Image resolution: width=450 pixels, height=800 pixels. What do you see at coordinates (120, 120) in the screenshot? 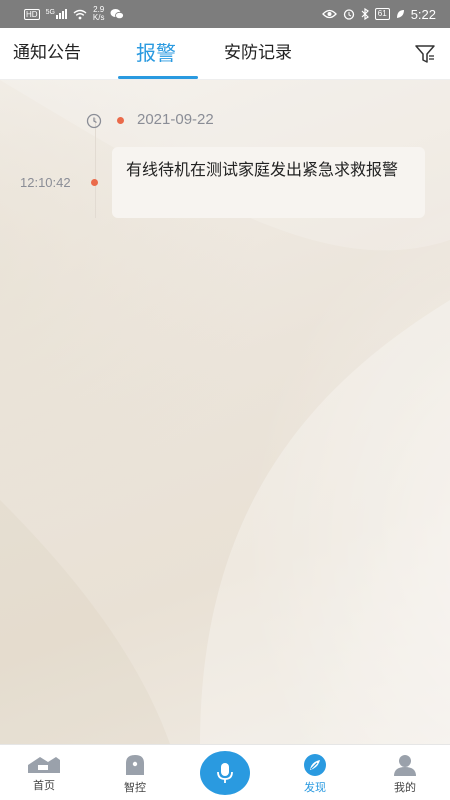
I see `date-marker-dot` at bounding box center [120, 120].